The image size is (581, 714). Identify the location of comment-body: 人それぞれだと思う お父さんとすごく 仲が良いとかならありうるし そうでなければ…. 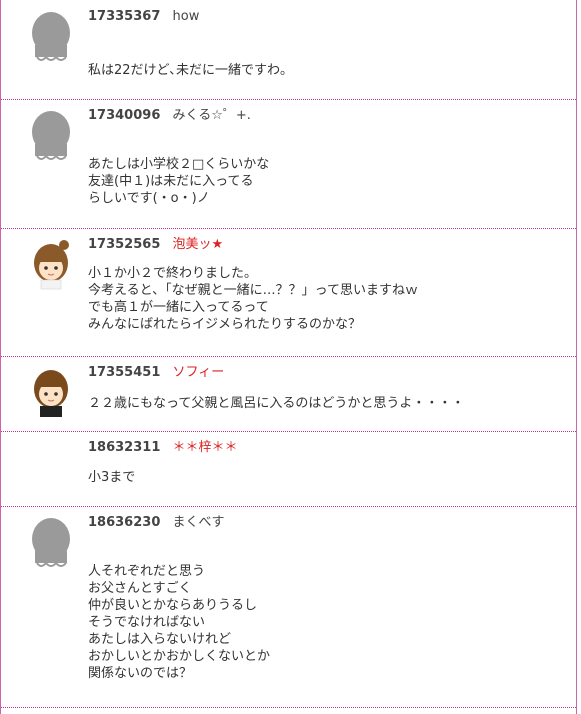
(179, 622).